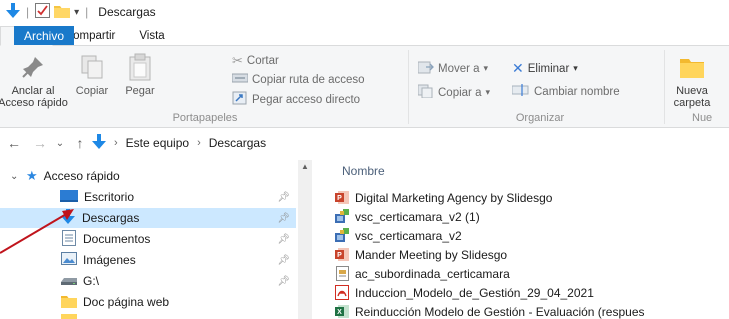  What do you see at coordinates (32, 175) in the screenshot?
I see `star-icon: ★` at bounding box center [32, 175].